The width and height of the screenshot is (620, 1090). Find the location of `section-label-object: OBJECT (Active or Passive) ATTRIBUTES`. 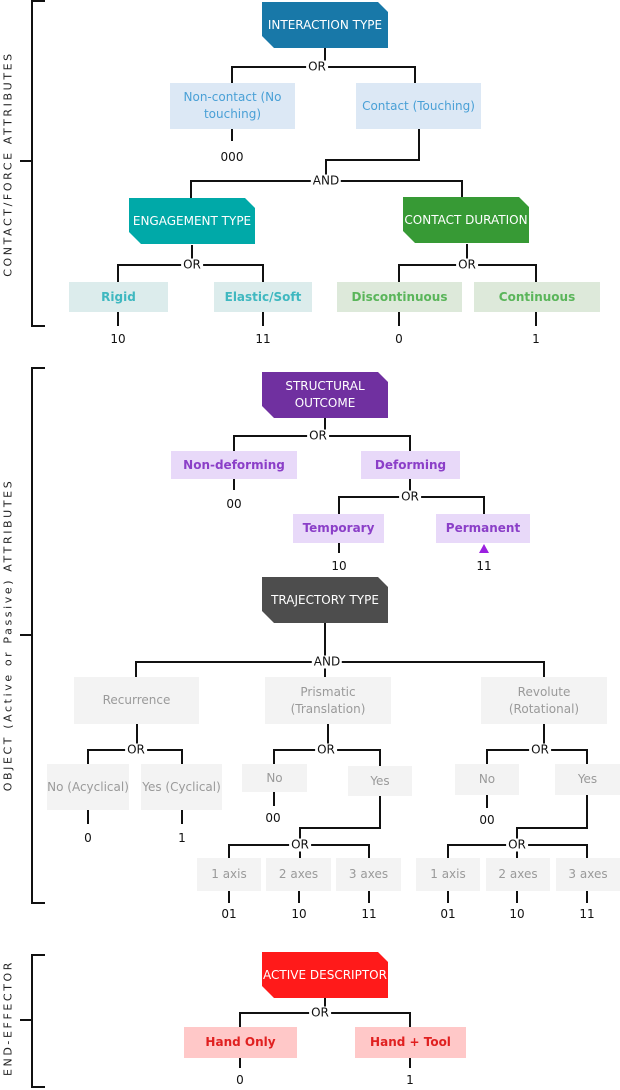

section-label-object: OBJECT (Active or Passive) ATTRIBUTES is located at coordinates (8, 635).